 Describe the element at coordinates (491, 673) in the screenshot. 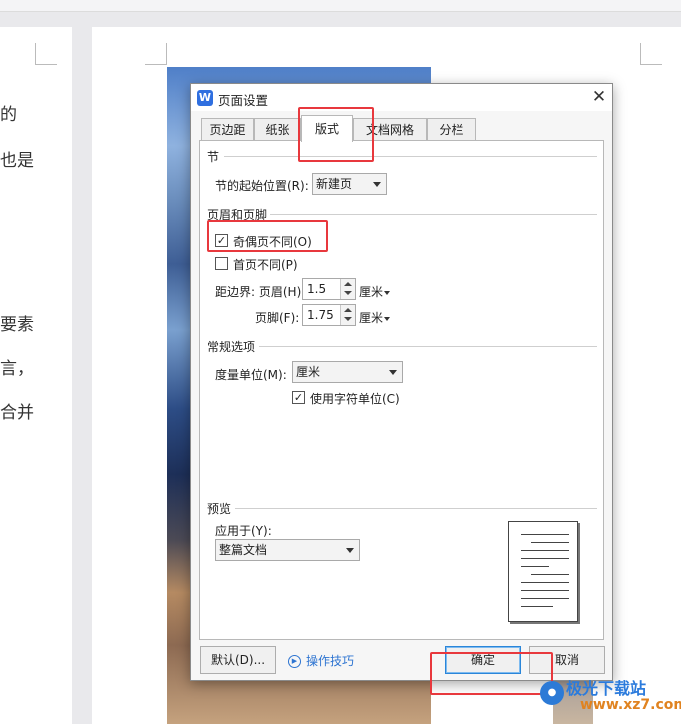

I see `highlight-box-ok` at that location.